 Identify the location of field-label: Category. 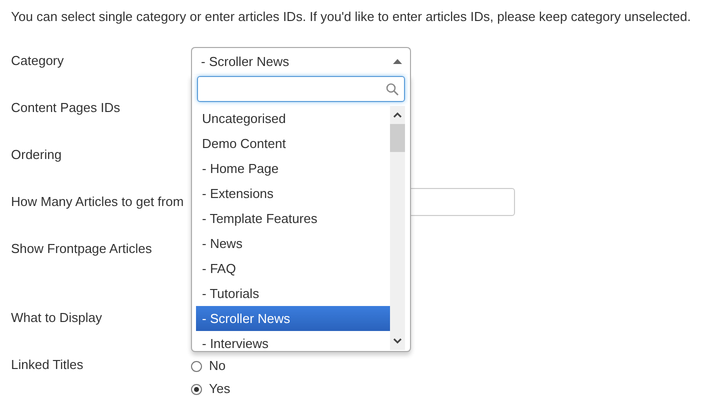
(38, 60).